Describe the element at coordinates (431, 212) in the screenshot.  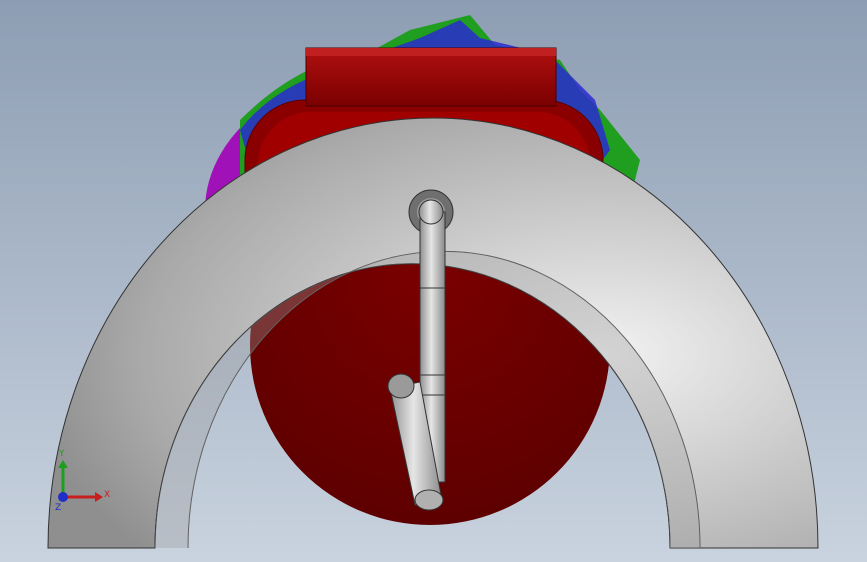
I see `pipe-top-cap` at that location.